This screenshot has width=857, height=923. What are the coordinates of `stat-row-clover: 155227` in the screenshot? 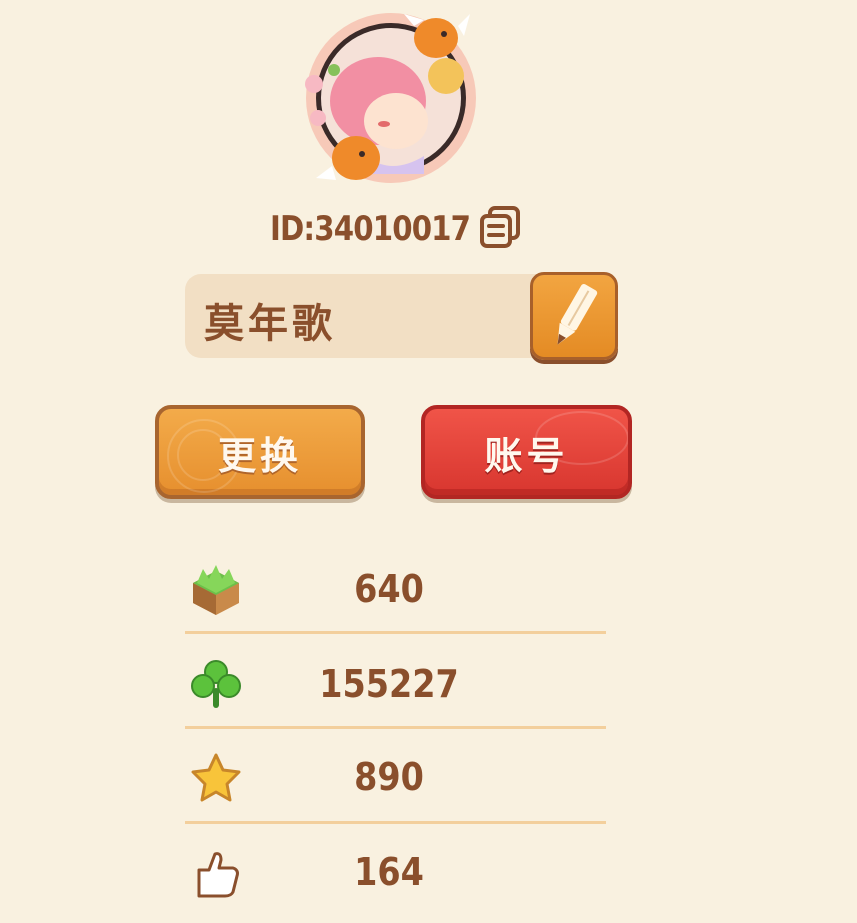 It's located at (395, 685).